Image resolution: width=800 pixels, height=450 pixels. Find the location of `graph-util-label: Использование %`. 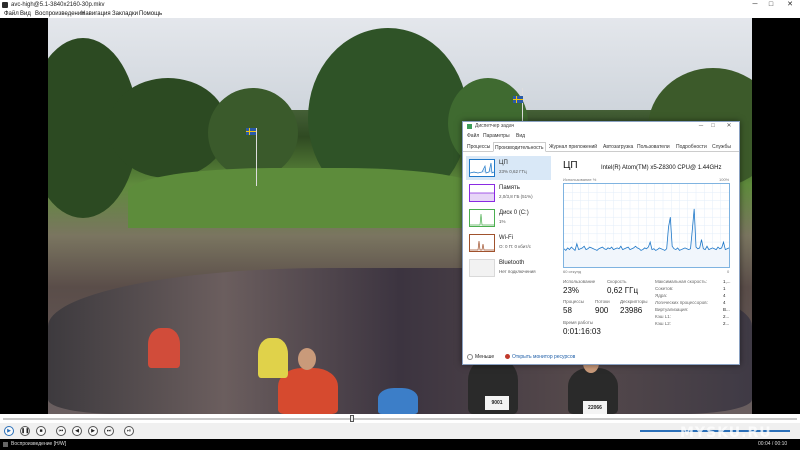

graph-util-label: Использование % is located at coordinates (580, 179).